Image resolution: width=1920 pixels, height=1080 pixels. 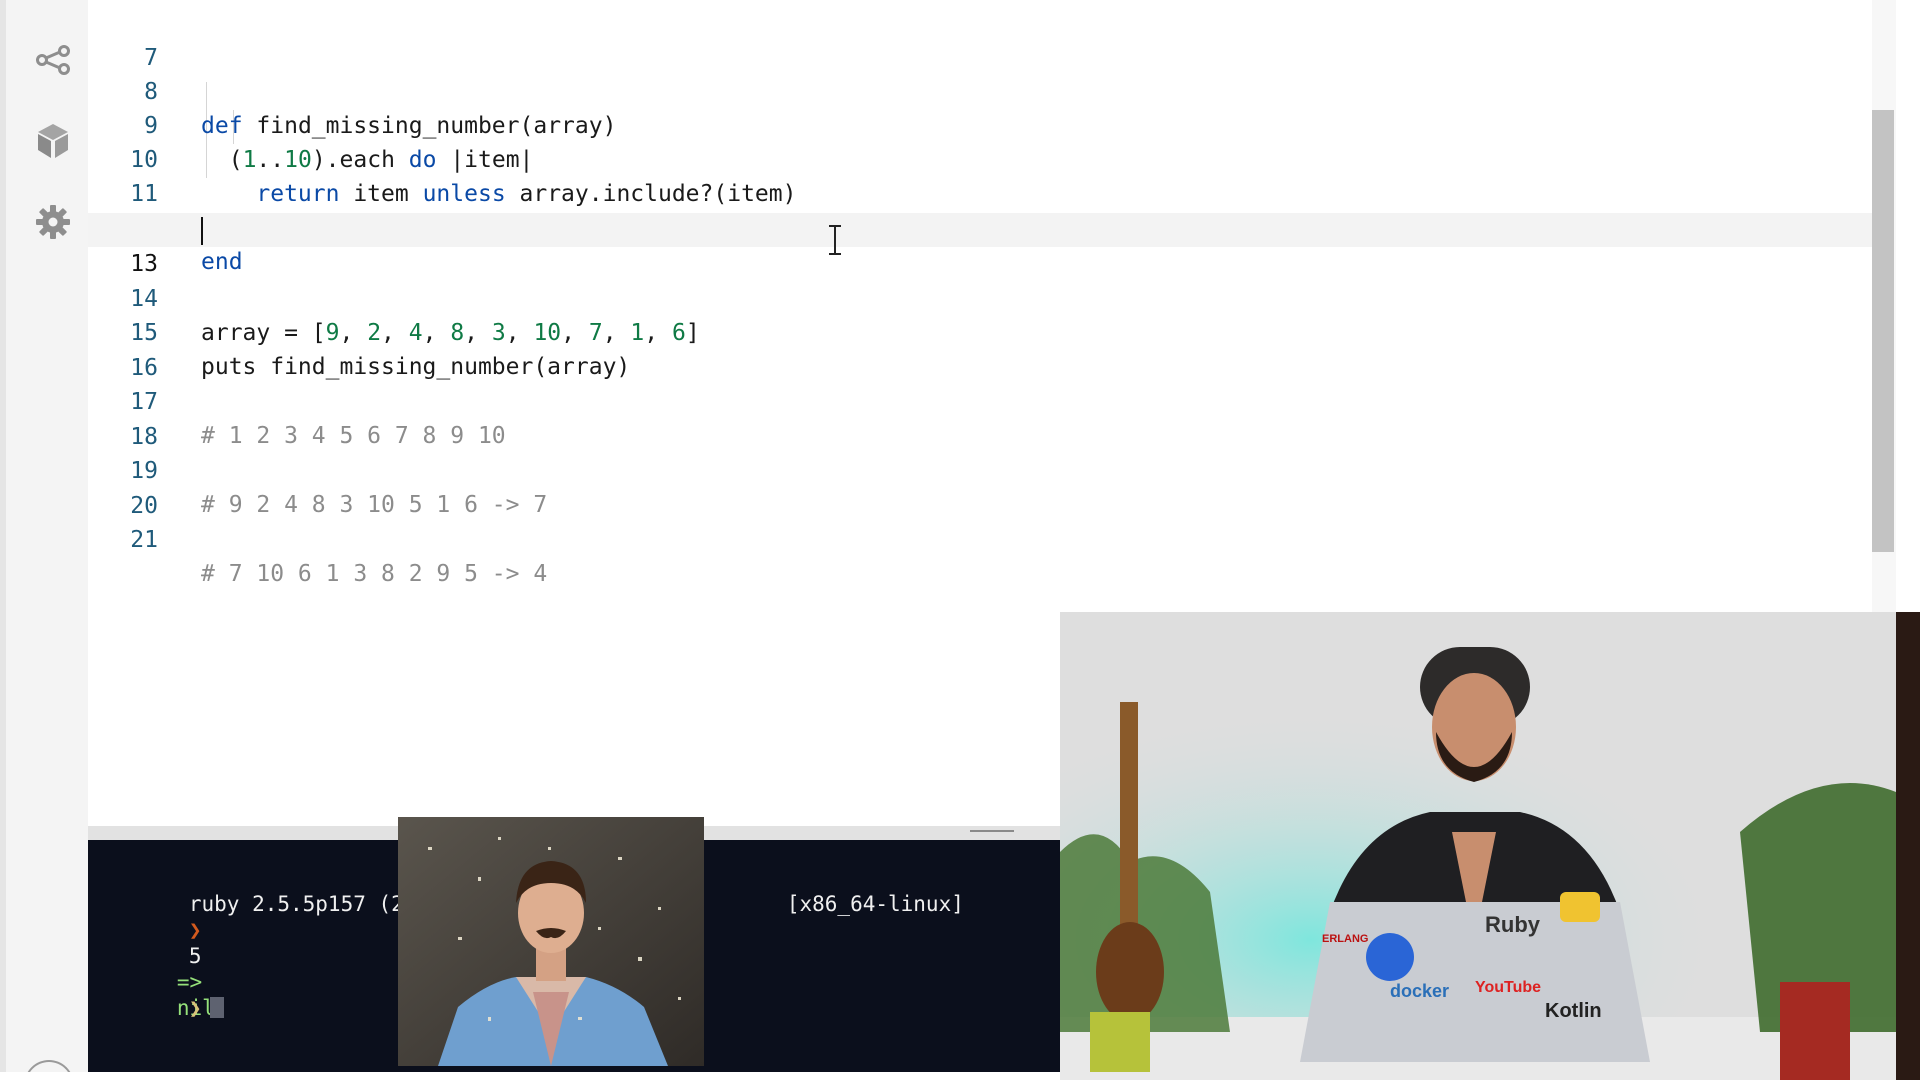 I want to click on code-line: 21 # 7 10 6 1 3 8 2 9 5 -> 4, so click(x=980, y=538).